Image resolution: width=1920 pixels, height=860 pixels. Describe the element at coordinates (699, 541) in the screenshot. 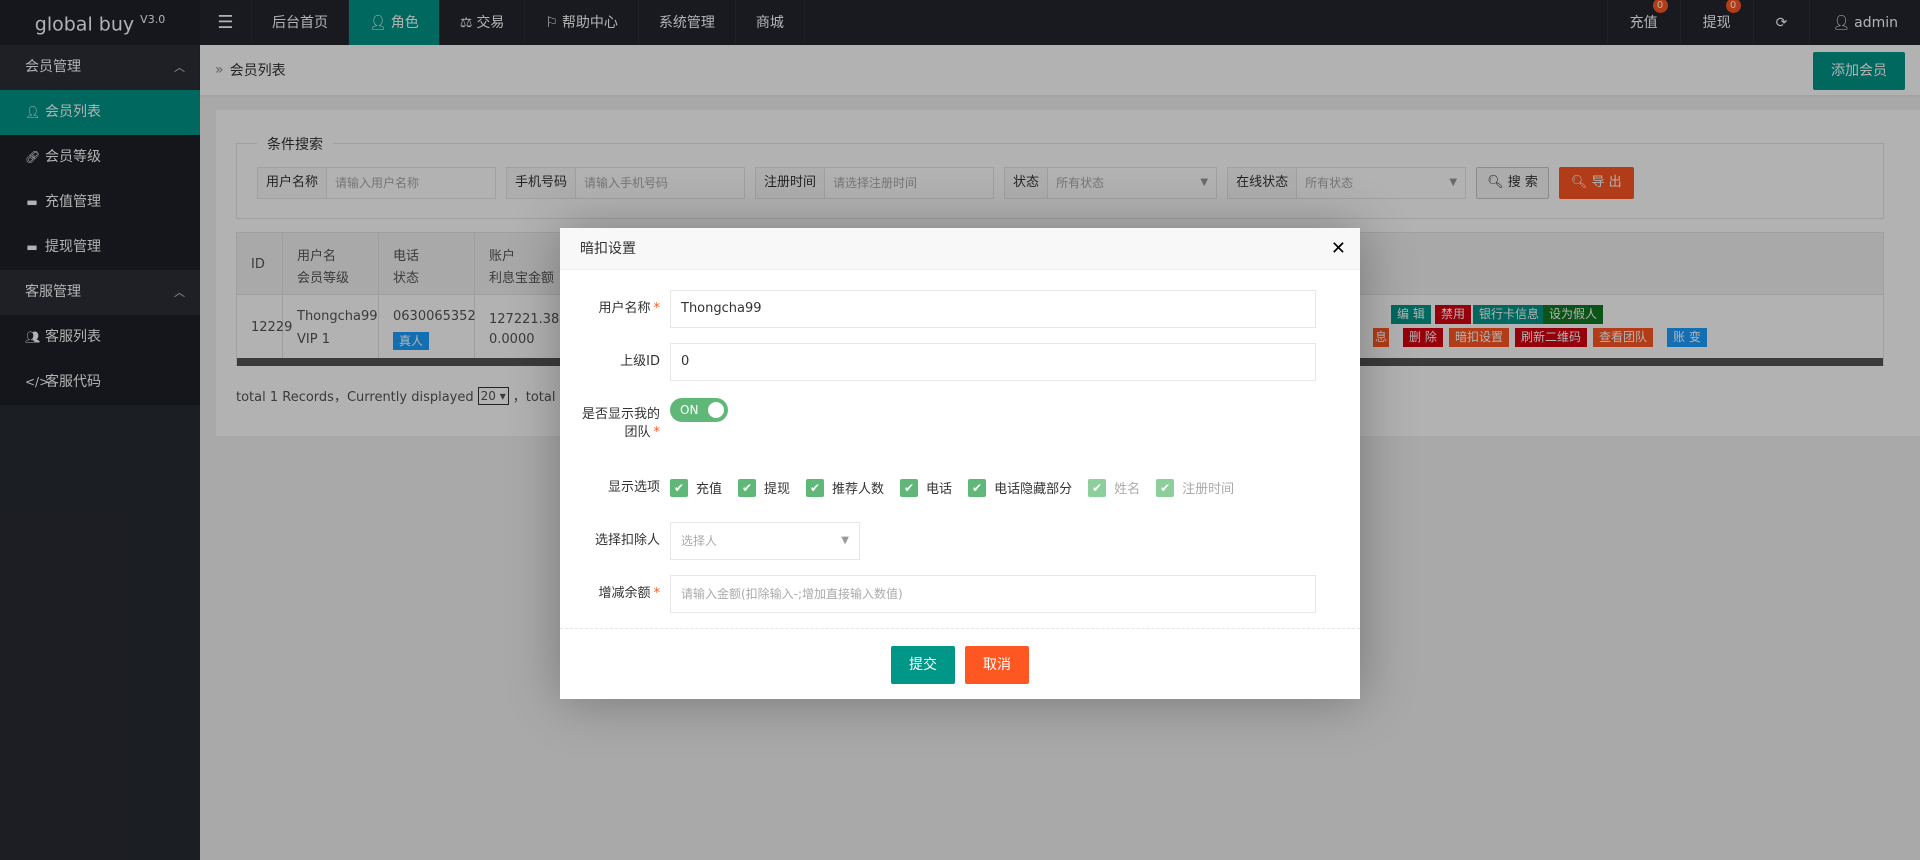

I see `deductor-placeholder: 选择人` at that location.